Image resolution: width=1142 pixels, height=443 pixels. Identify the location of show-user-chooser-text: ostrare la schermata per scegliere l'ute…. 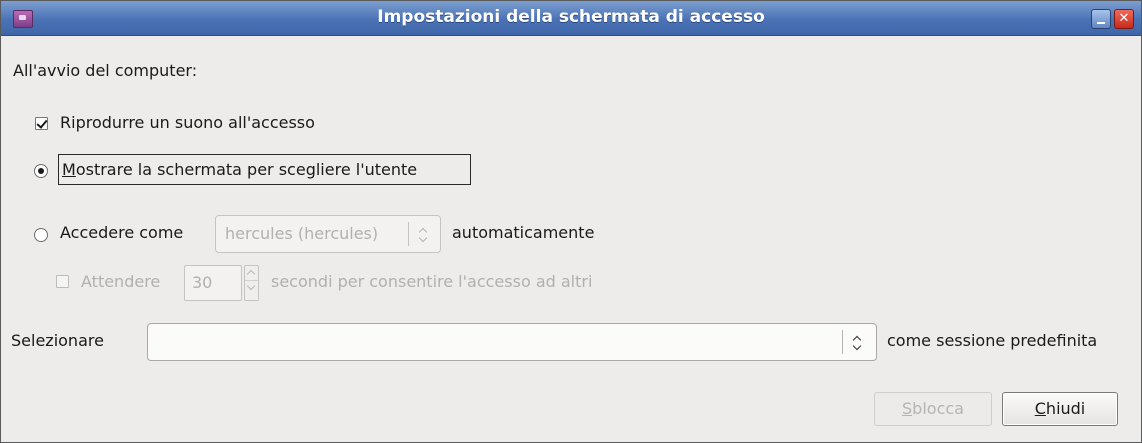
(246, 169).